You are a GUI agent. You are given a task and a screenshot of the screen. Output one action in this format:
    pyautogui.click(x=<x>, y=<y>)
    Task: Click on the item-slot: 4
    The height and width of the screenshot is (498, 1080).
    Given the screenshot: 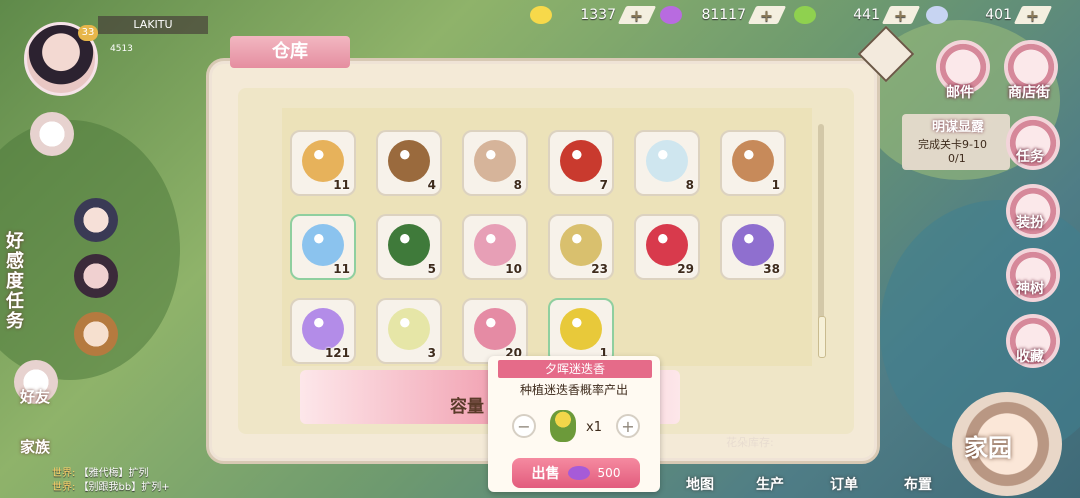 What is the action you would take?
    pyautogui.click(x=409, y=163)
    